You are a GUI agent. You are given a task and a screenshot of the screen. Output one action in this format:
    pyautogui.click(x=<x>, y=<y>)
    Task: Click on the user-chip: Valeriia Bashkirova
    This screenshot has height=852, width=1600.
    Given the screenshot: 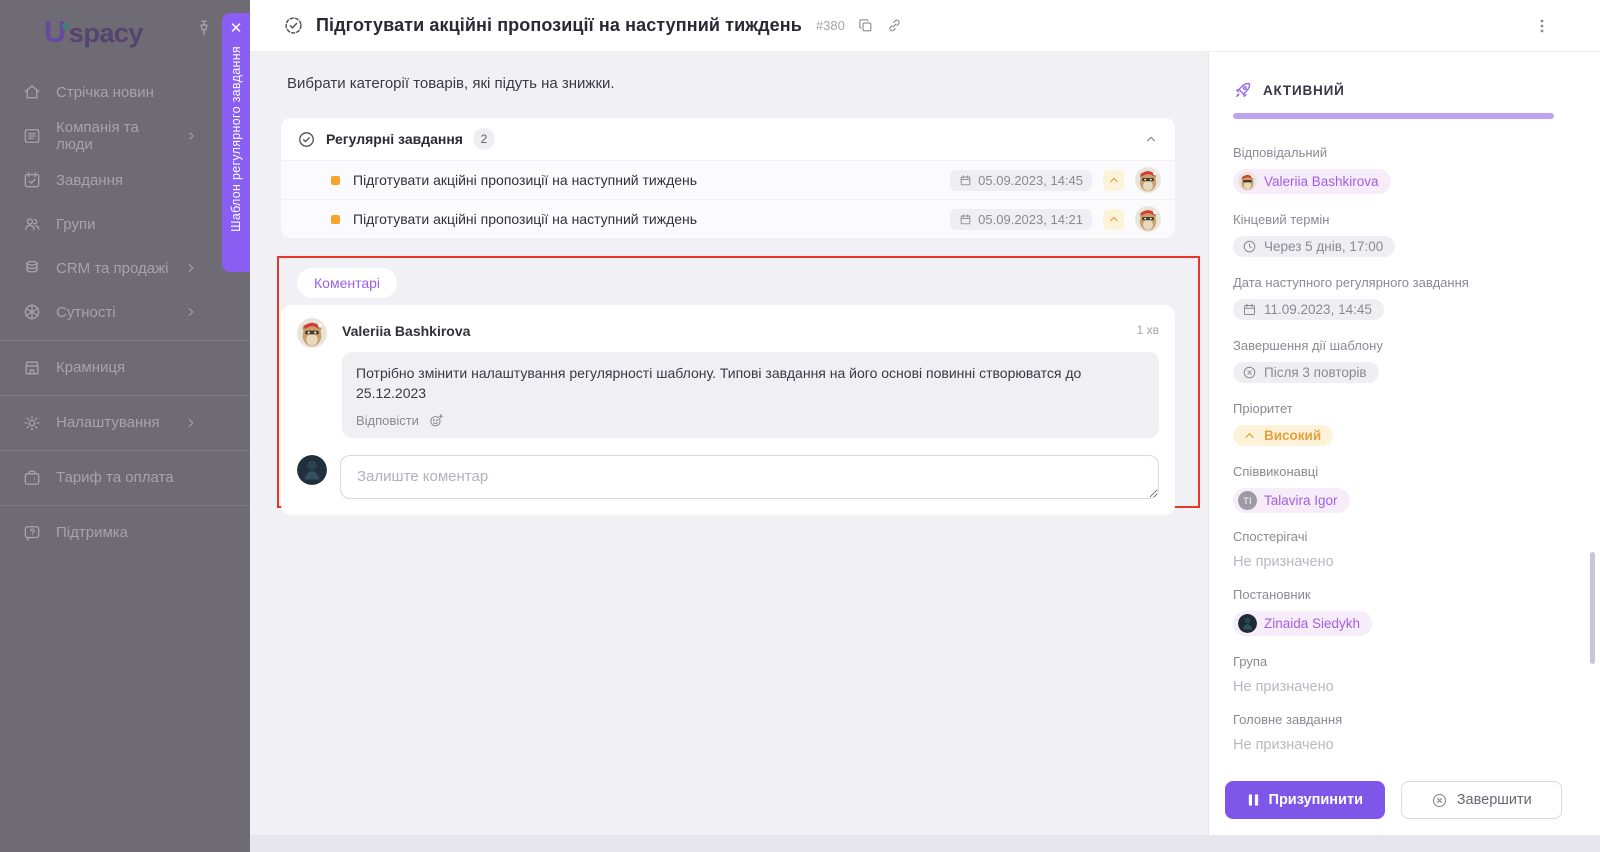 What is the action you would take?
    pyautogui.click(x=1312, y=181)
    